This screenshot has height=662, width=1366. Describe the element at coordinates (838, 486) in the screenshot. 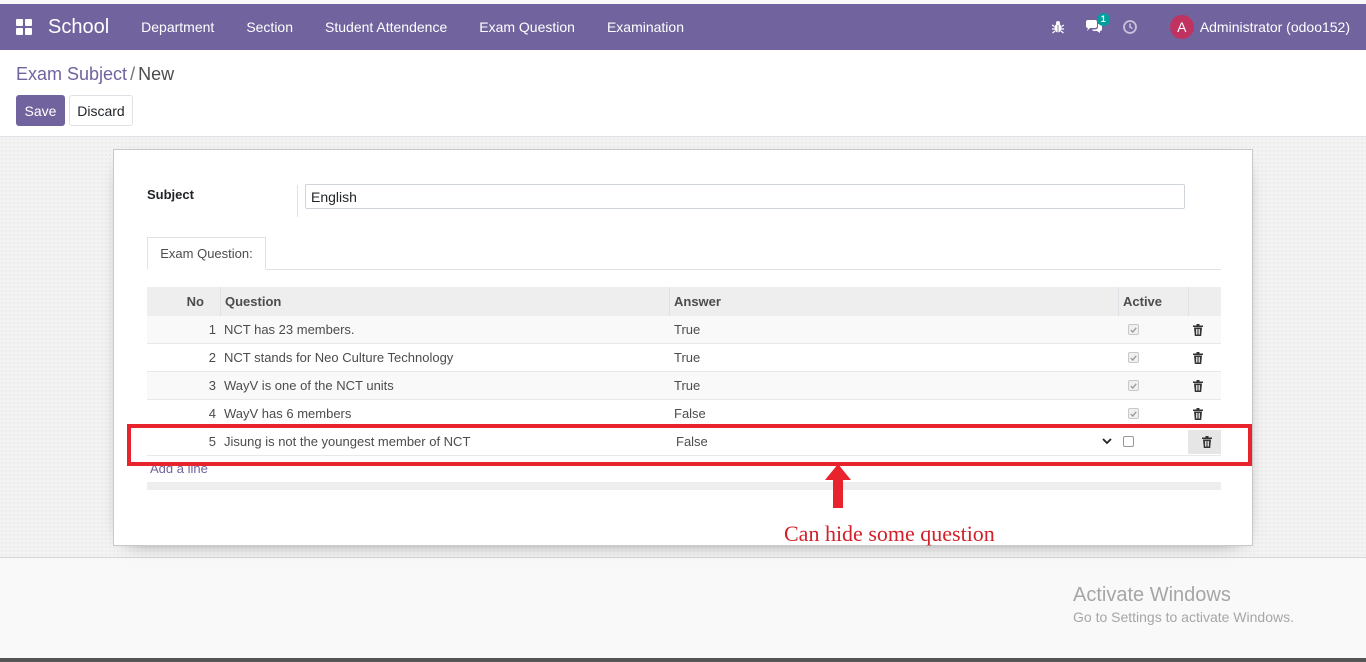

I see `annotation-arrow-up-icon` at that location.